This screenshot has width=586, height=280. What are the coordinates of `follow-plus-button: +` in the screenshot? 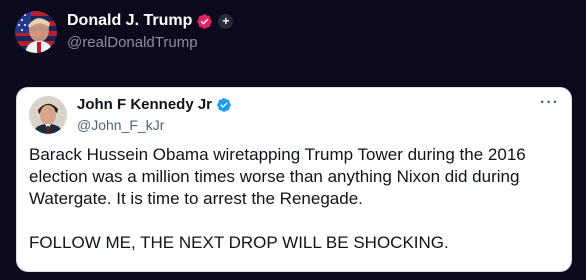 It's located at (226, 21).